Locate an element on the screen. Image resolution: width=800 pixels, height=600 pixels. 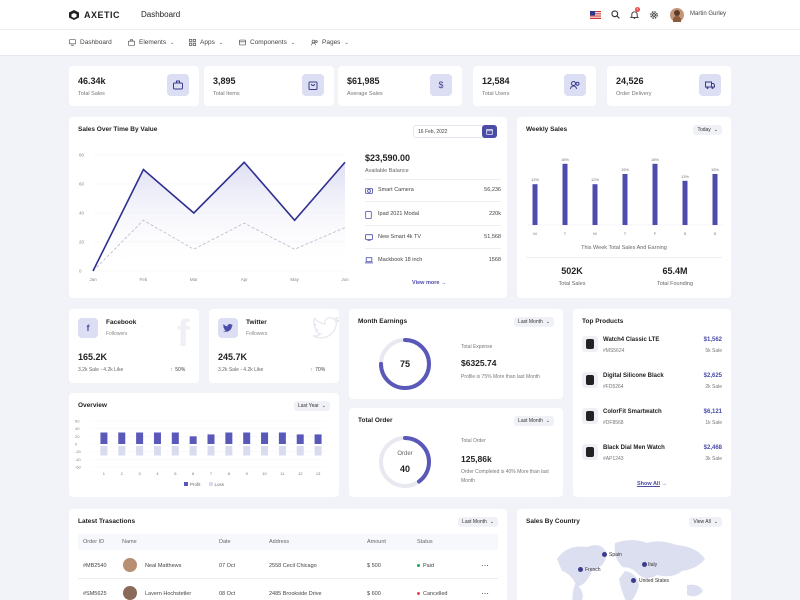
earnings-filter-dropdown: Last Month ⌄ is located at coordinates (534, 322).